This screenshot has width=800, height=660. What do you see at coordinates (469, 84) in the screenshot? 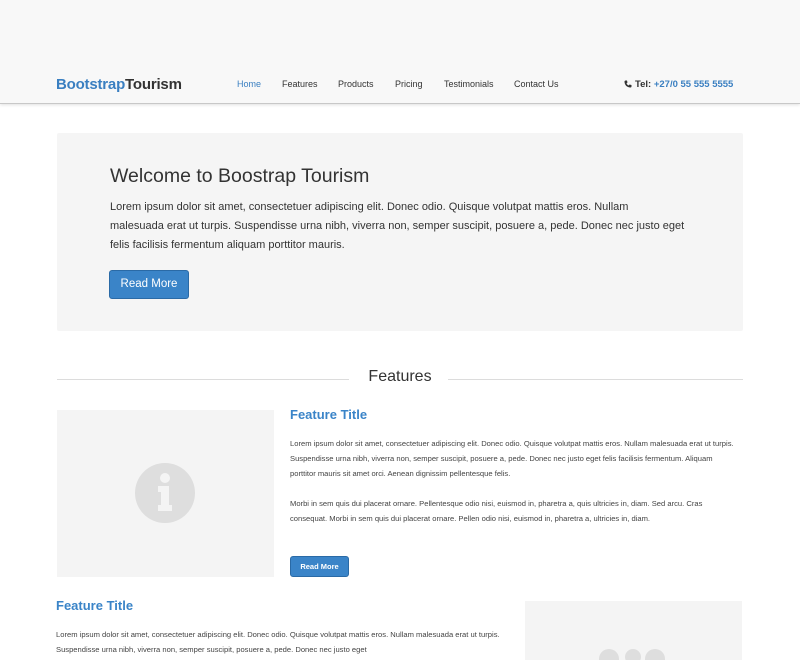
I see `nav-testimonials: Testimonials` at bounding box center [469, 84].